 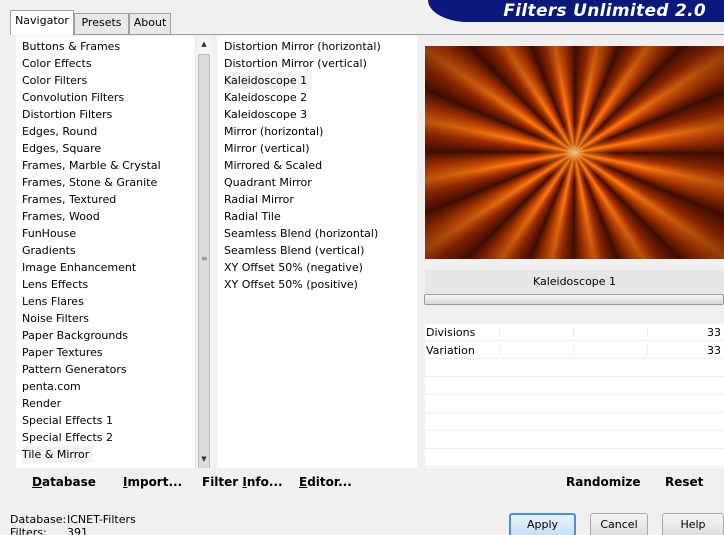 I want to click on category-item: Lens Effects, so click(x=55, y=284).